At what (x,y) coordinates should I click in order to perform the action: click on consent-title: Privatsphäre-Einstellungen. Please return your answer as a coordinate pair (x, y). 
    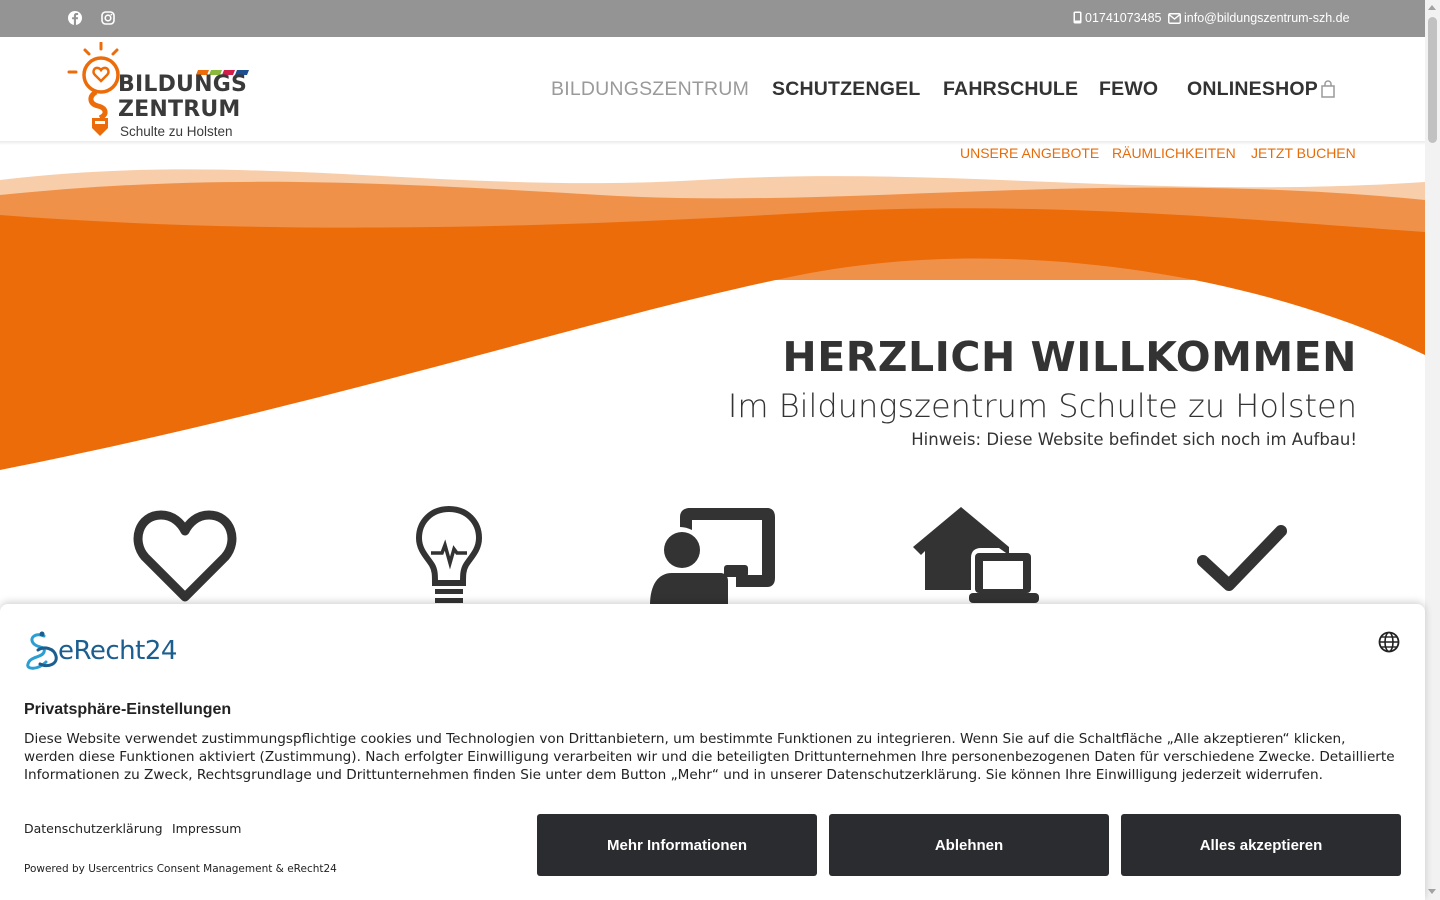
    Looking at the image, I should click on (128, 709).